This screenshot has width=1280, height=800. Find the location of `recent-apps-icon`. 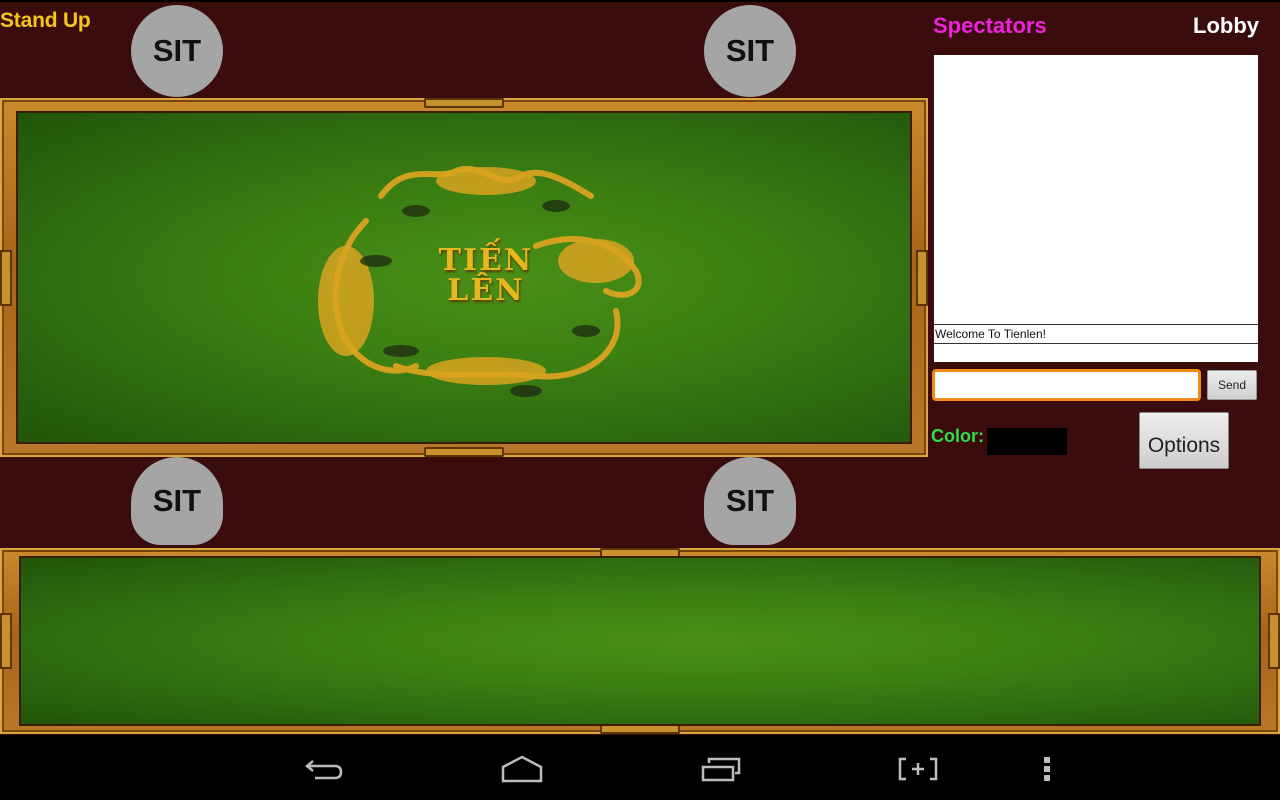

recent-apps-icon is located at coordinates (721, 769).